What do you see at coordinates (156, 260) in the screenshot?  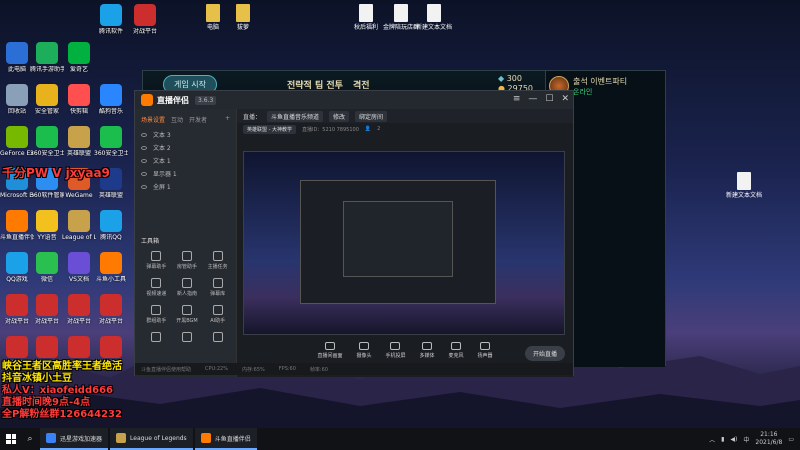 I see `tool-item: 弹幕助手` at bounding box center [156, 260].